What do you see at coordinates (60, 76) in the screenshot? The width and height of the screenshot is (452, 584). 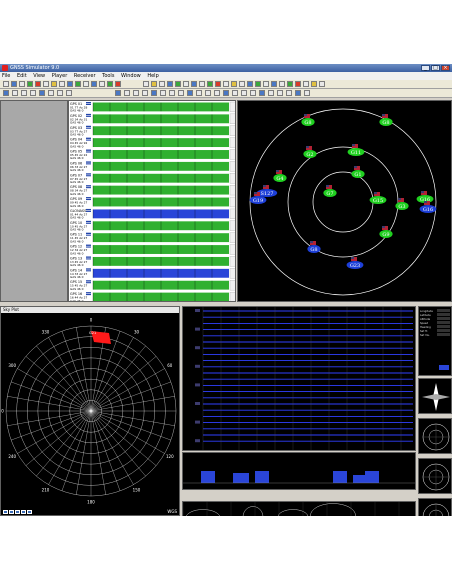 I see `menu-player: Player` at bounding box center [60, 76].